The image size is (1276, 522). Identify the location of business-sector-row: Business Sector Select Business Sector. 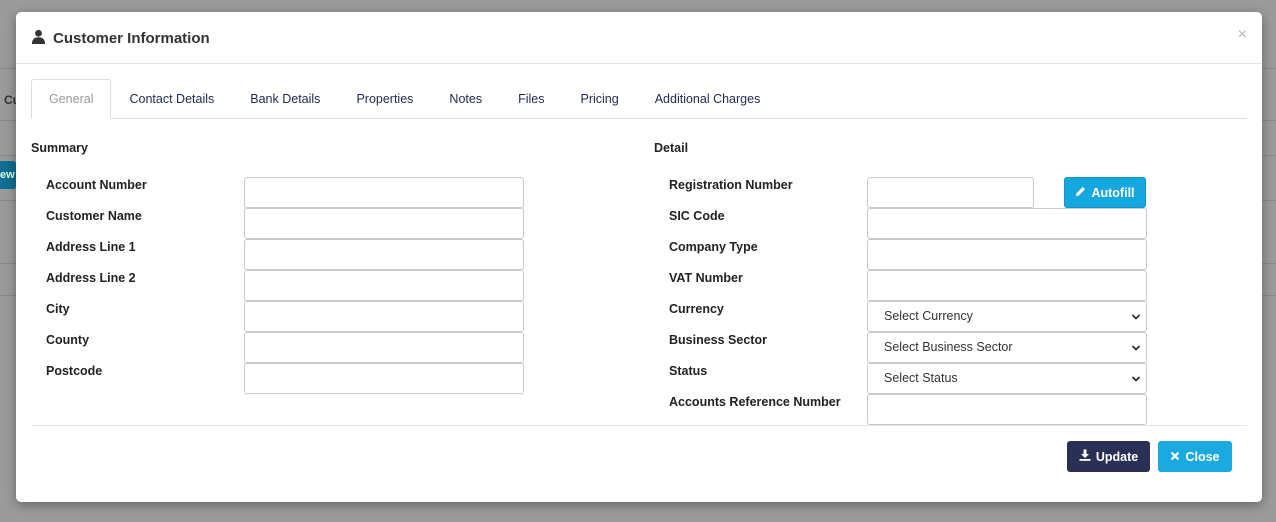
(909, 347).